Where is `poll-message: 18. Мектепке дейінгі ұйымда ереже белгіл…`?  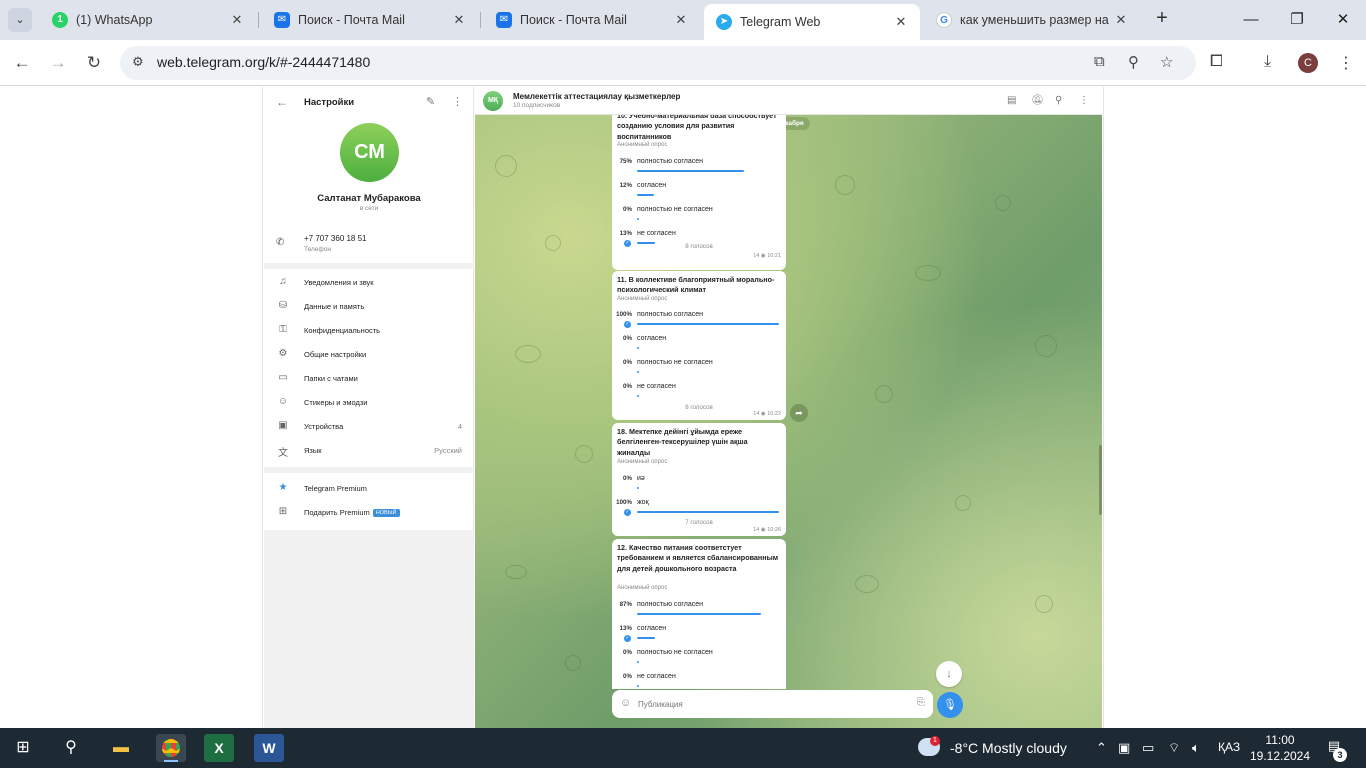
poll-message: 18. Мектепке дейінгі ұйымда ереже белгіл… is located at coordinates (699, 479).